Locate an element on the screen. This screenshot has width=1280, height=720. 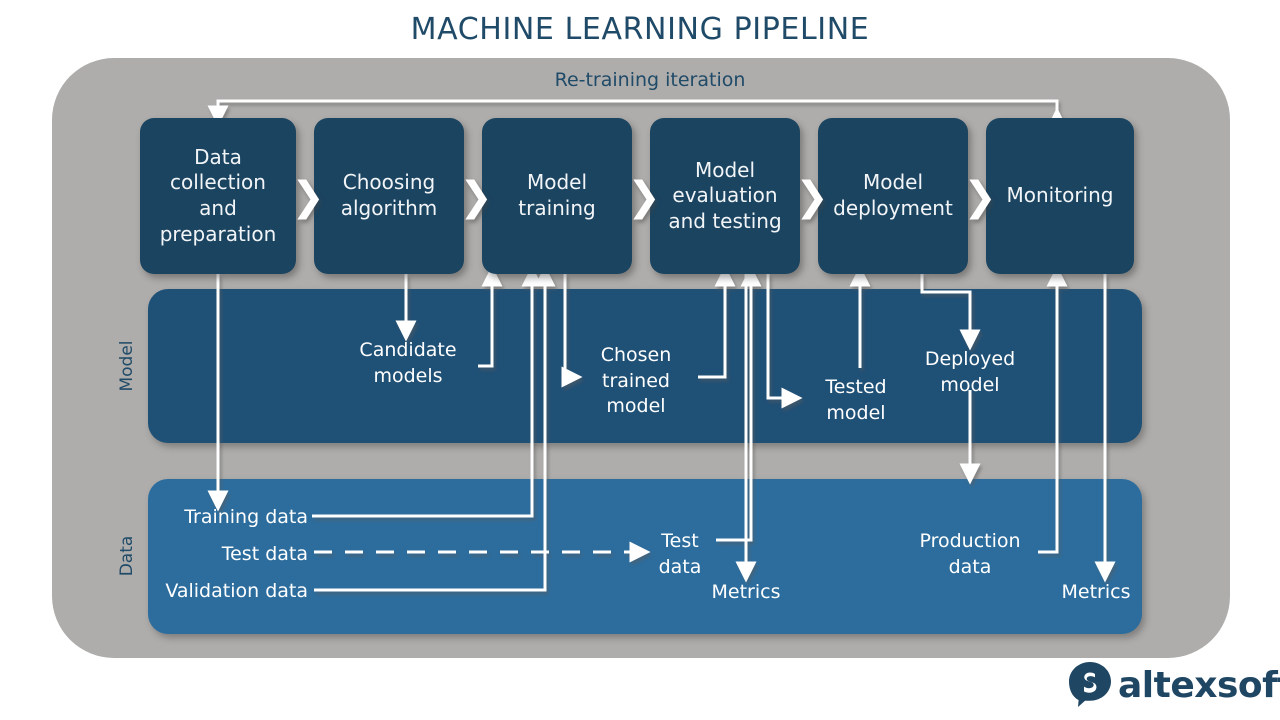
brand-logo: altexsoft is located at coordinates (1173, 687).